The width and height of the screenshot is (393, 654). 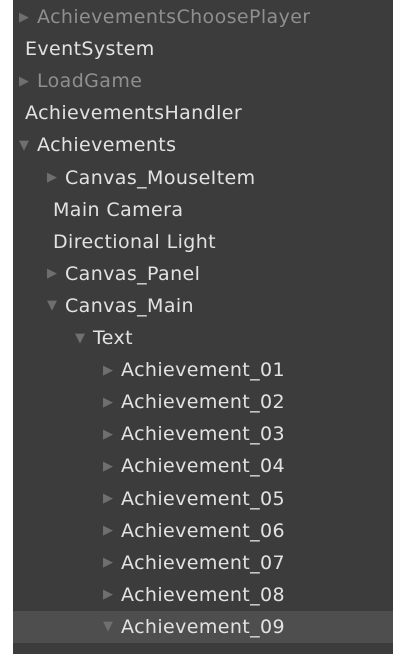 I want to click on hierarchy-item: Main Camera, so click(x=203, y=210).